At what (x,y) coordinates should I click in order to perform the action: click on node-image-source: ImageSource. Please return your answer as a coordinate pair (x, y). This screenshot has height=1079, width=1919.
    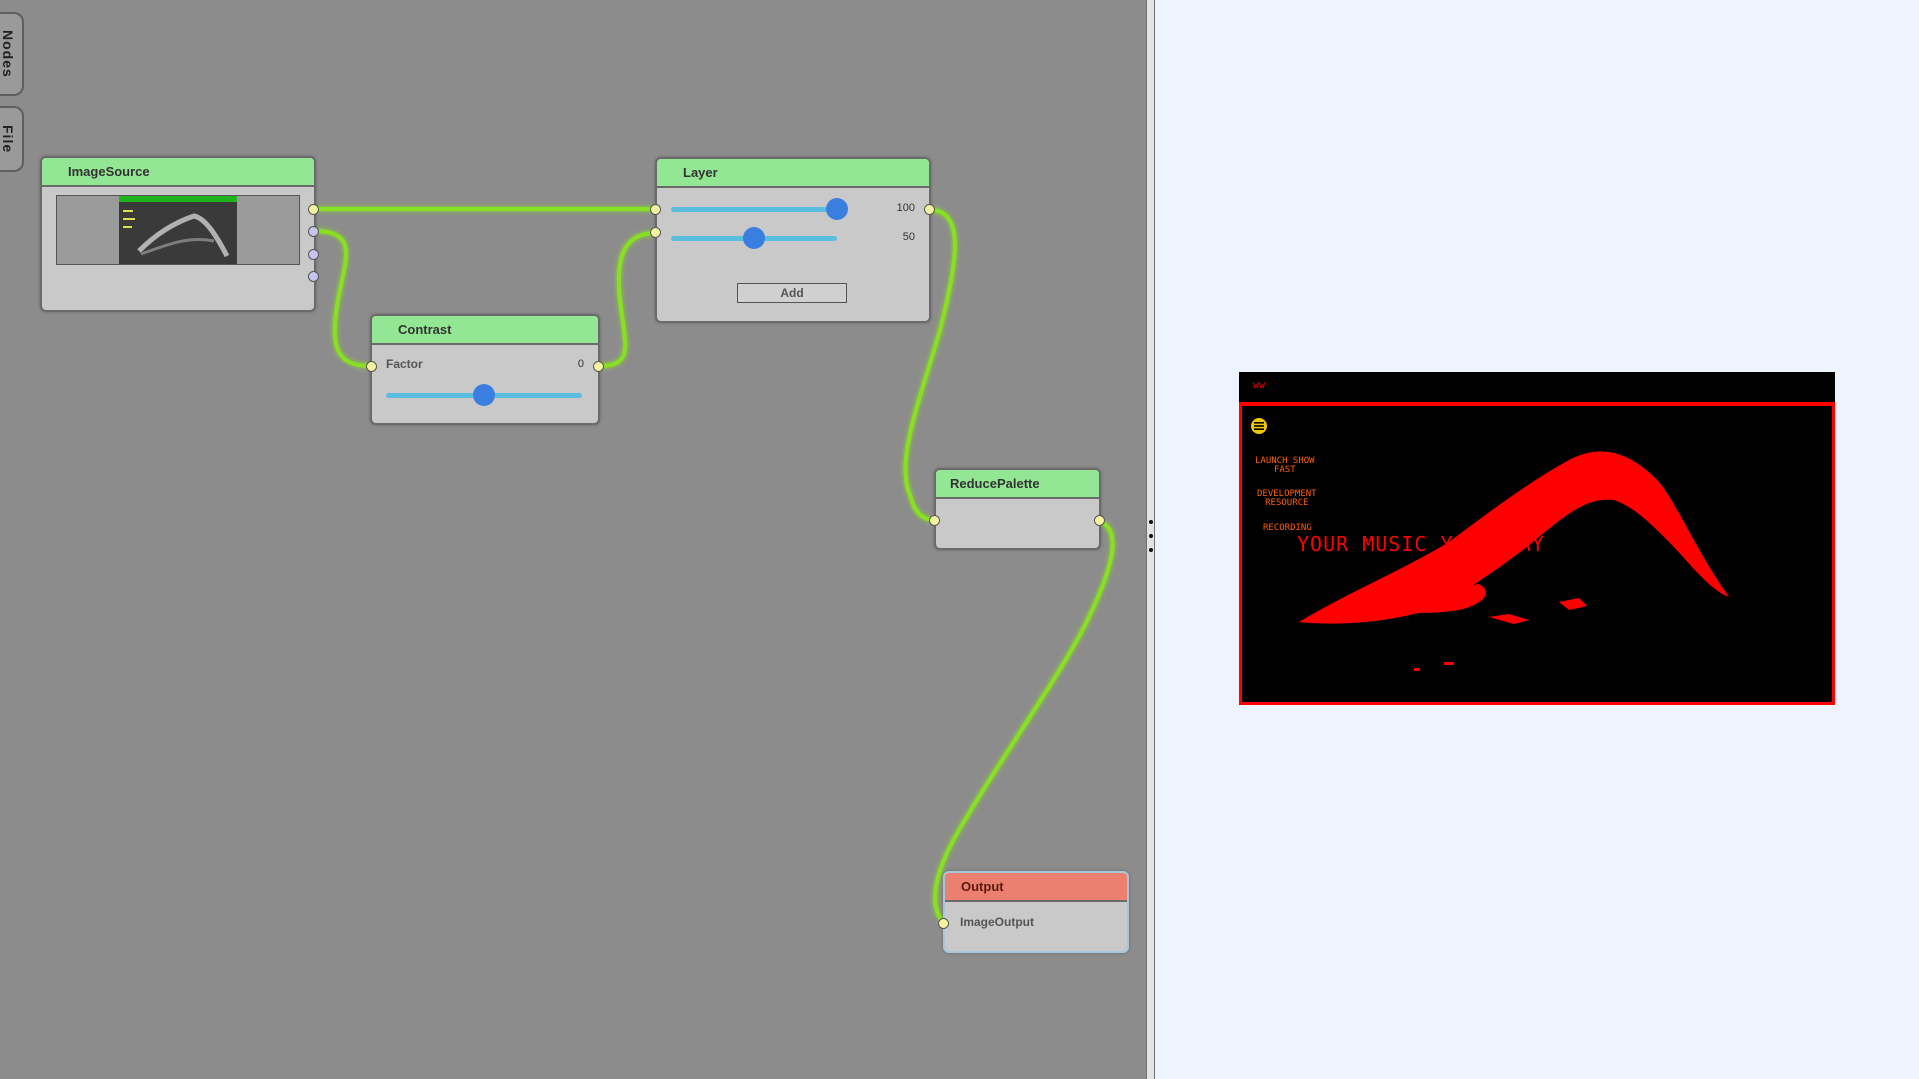
    Looking at the image, I should click on (178, 234).